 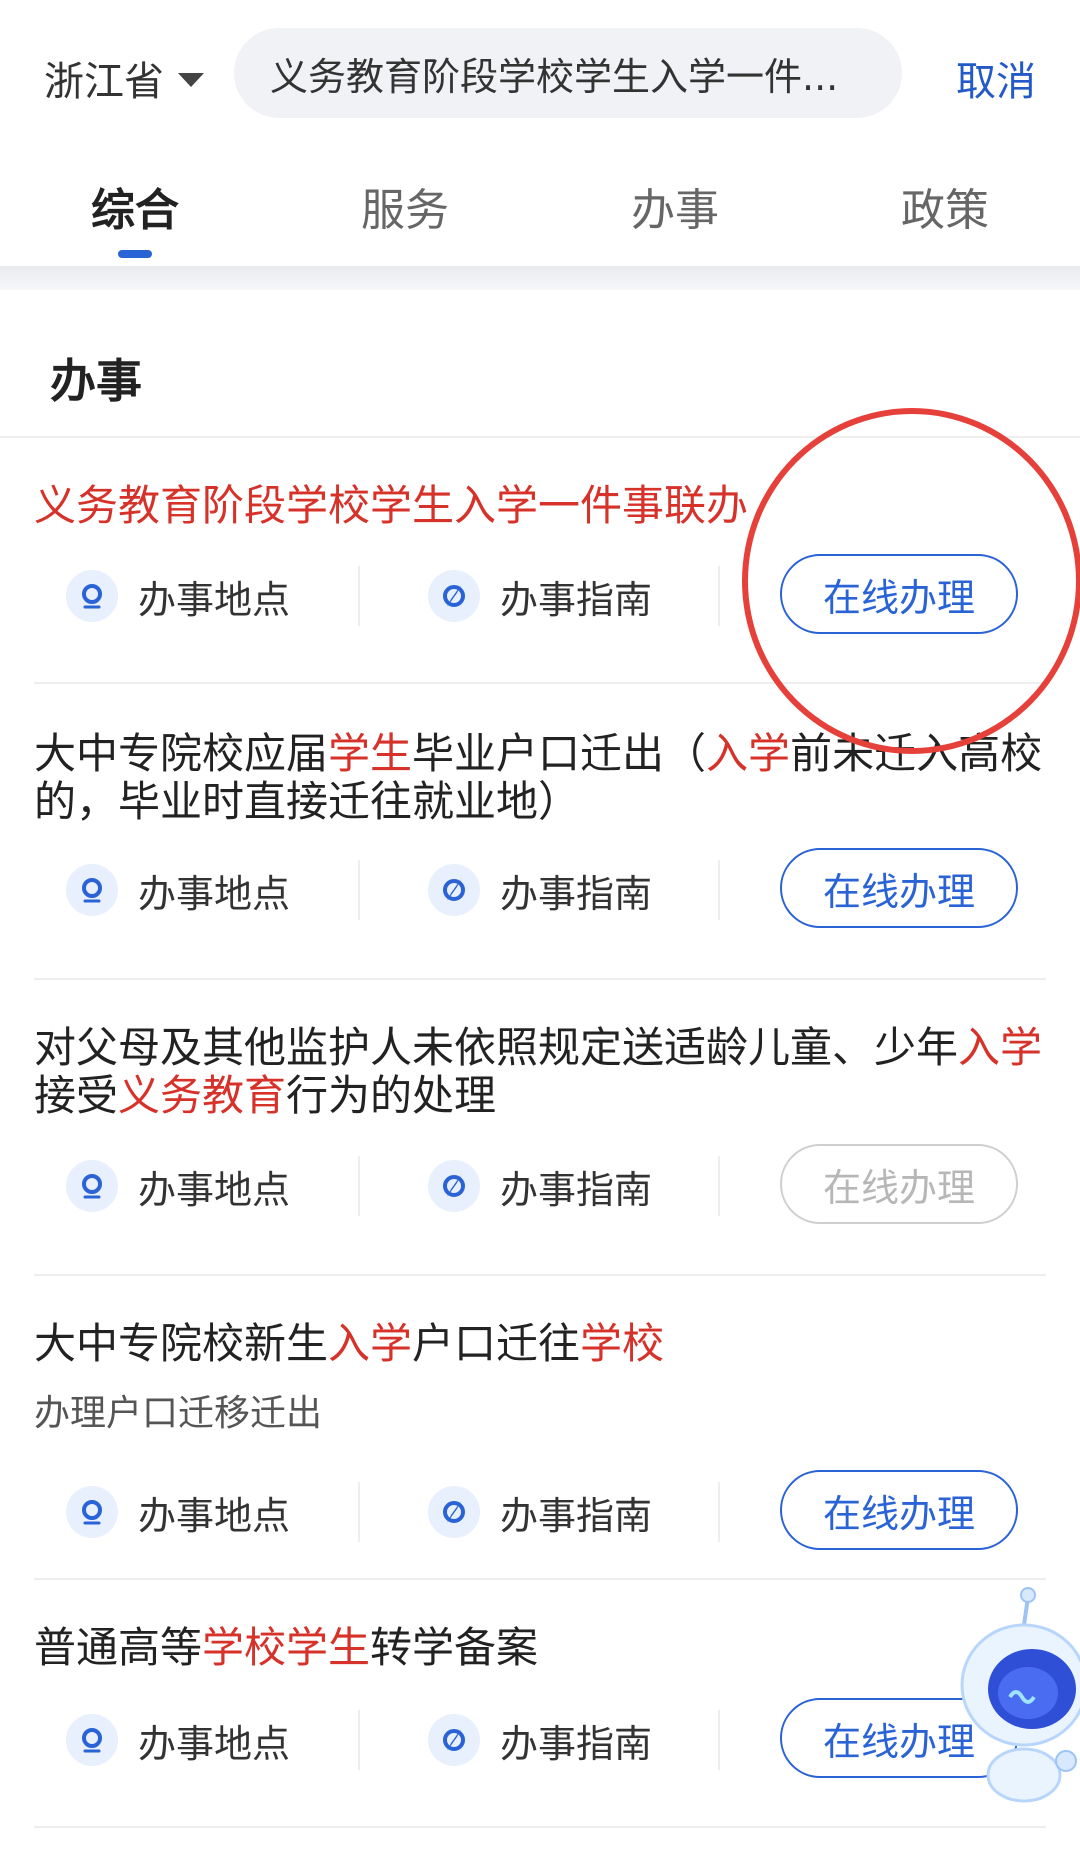 What do you see at coordinates (181, 1343) in the screenshot?
I see `title-text: 大中专院校新生` at bounding box center [181, 1343].